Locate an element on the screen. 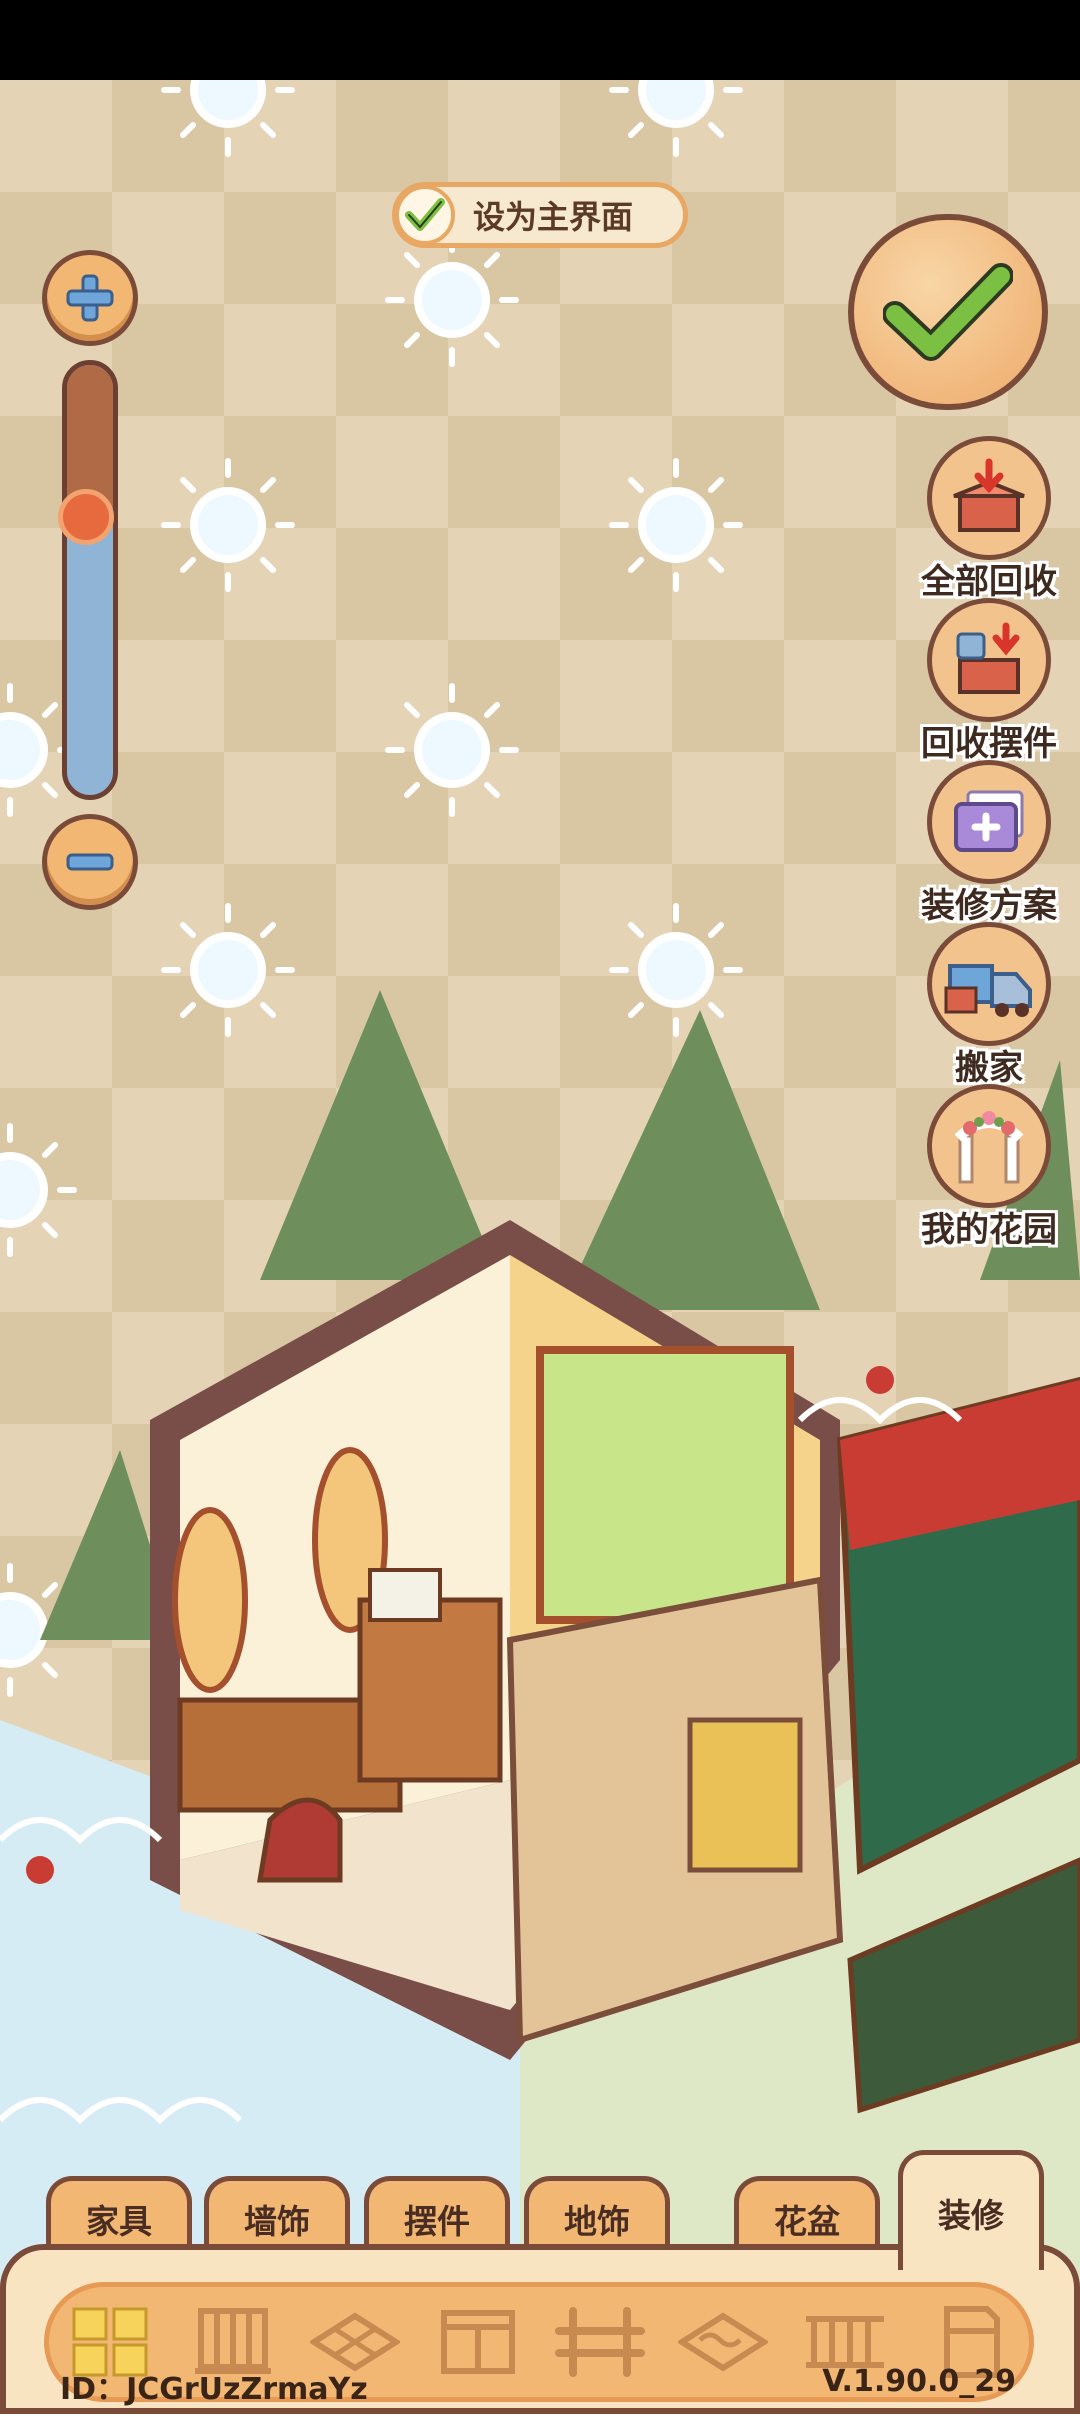 The image size is (1080, 2414). decor-plan-folder-icon is located at coordinates (989, 822).